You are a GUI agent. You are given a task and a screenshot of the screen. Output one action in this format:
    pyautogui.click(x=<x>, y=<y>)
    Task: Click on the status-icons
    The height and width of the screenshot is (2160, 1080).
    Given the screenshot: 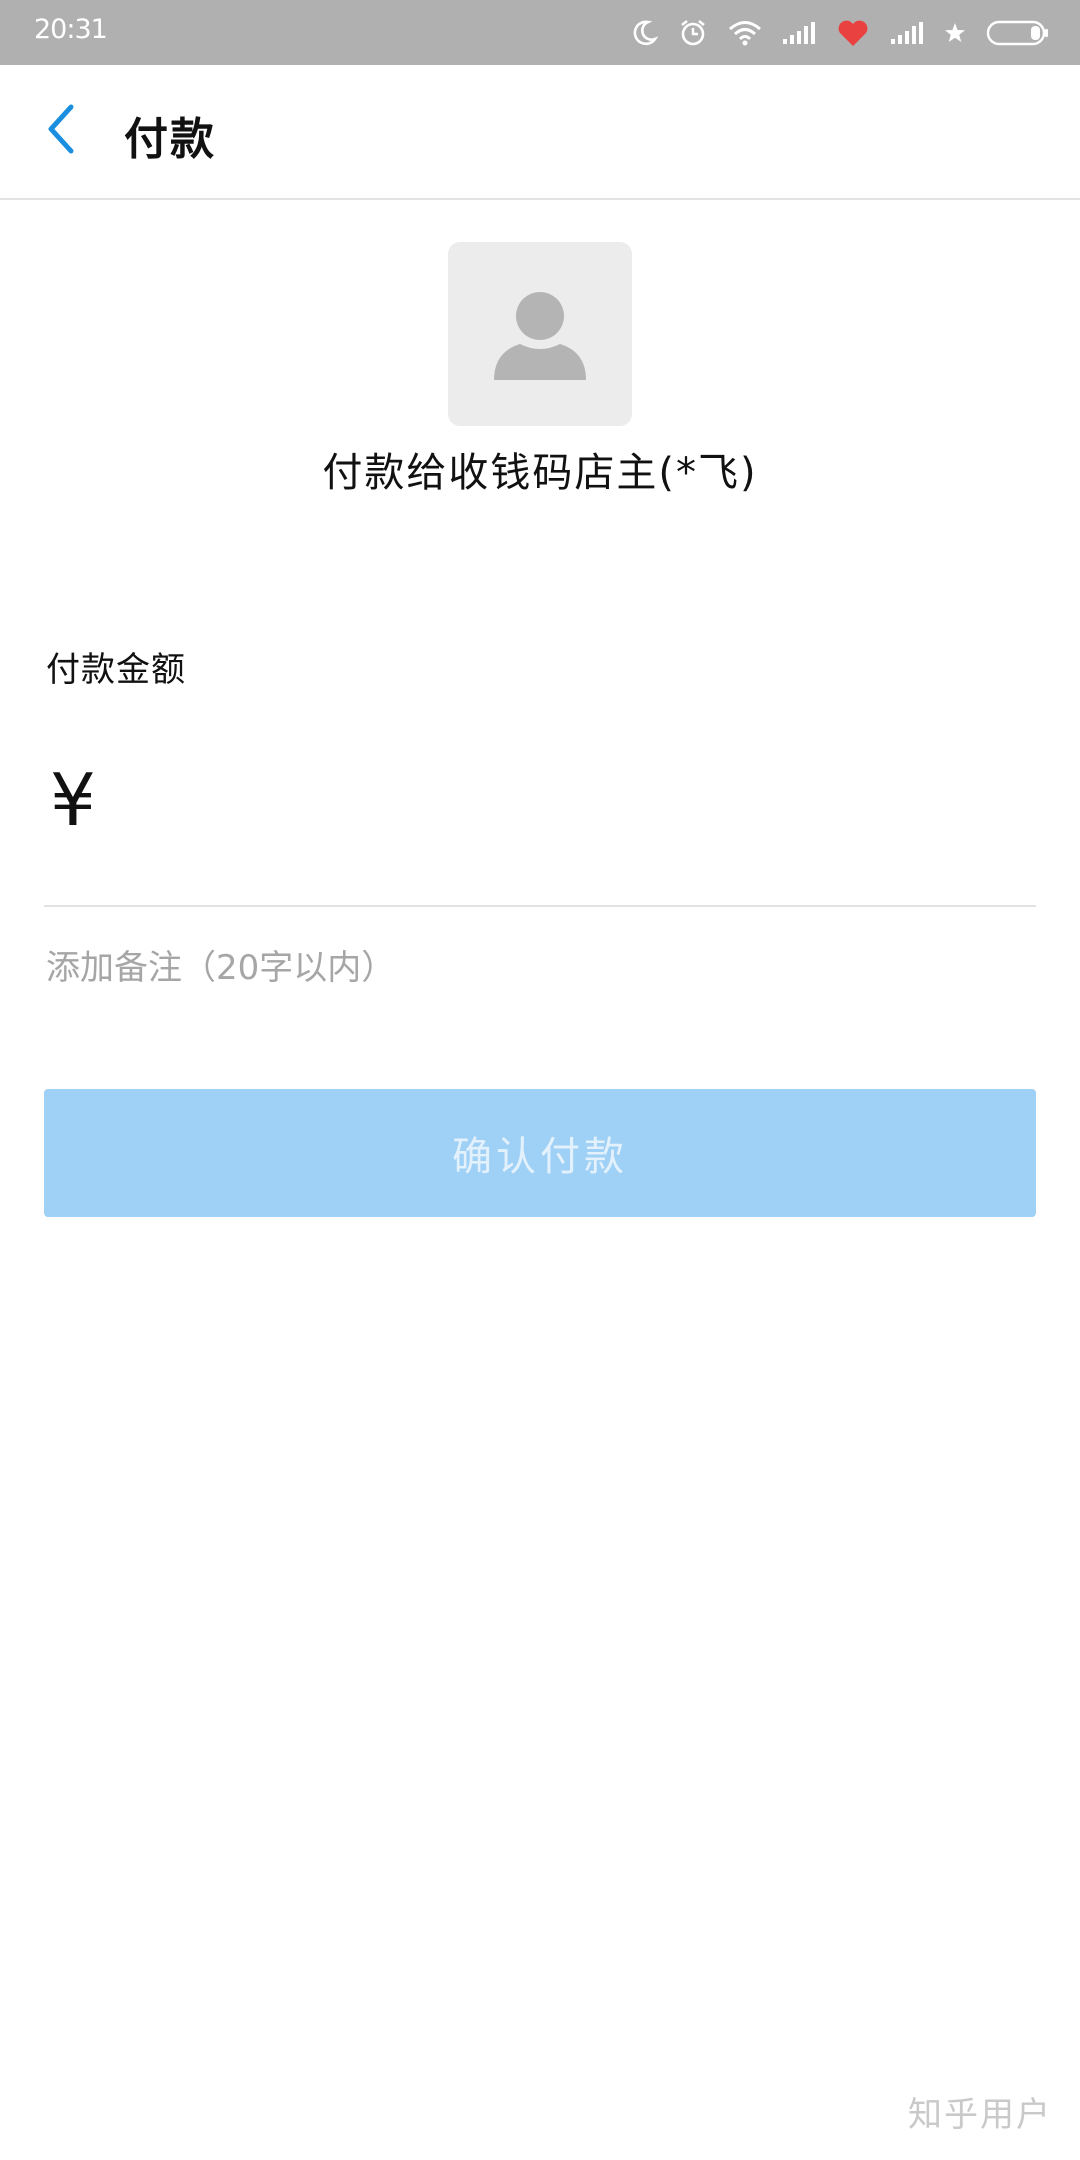 What is the action you would take?
    pyautogui.click(x=841, y=32)
    